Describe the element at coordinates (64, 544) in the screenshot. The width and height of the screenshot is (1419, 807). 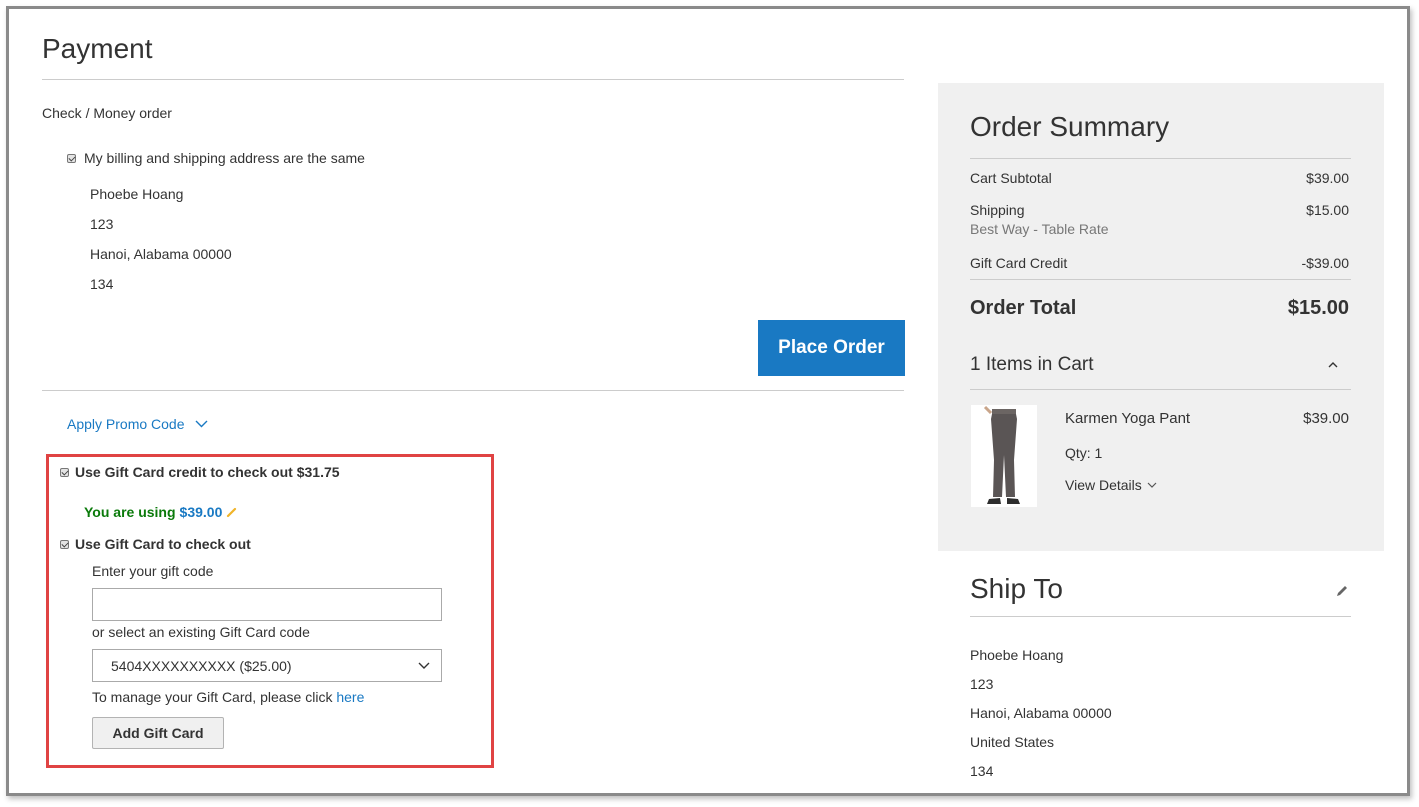
I see `use-giftcard-checkbox` at that location.